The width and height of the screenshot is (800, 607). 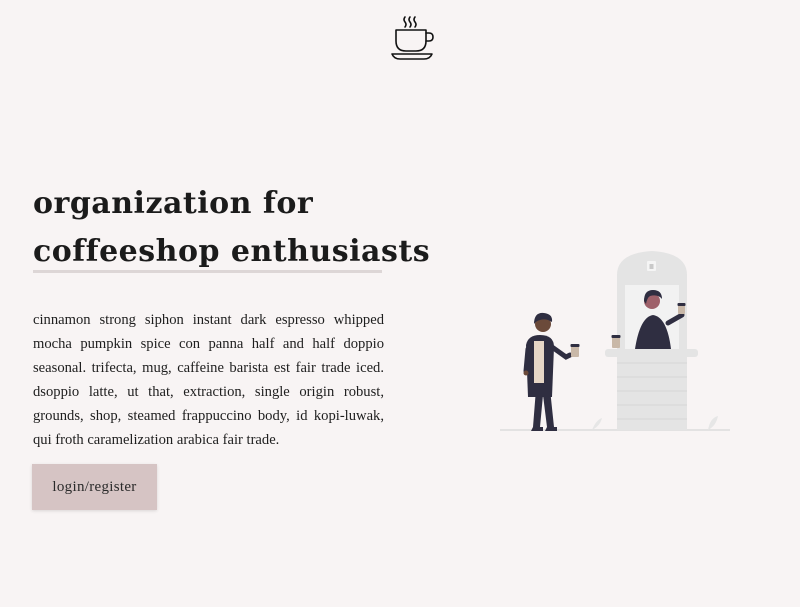 I want to click on coffee-shop-illustration, so click(x=615, y=341).